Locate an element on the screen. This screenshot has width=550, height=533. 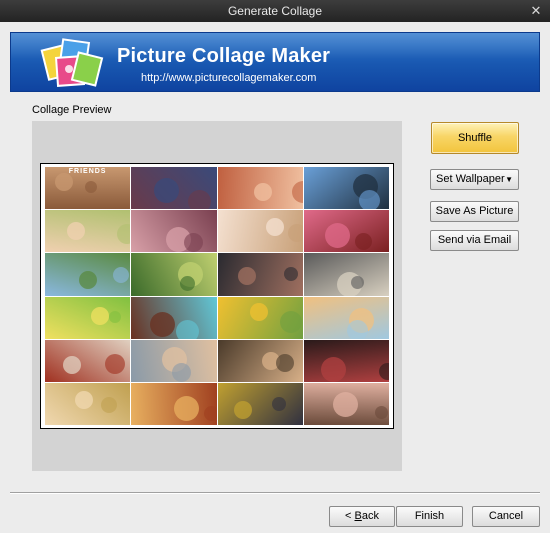
app-name: Picture Collage Maker is located at coordinates (224, 56).